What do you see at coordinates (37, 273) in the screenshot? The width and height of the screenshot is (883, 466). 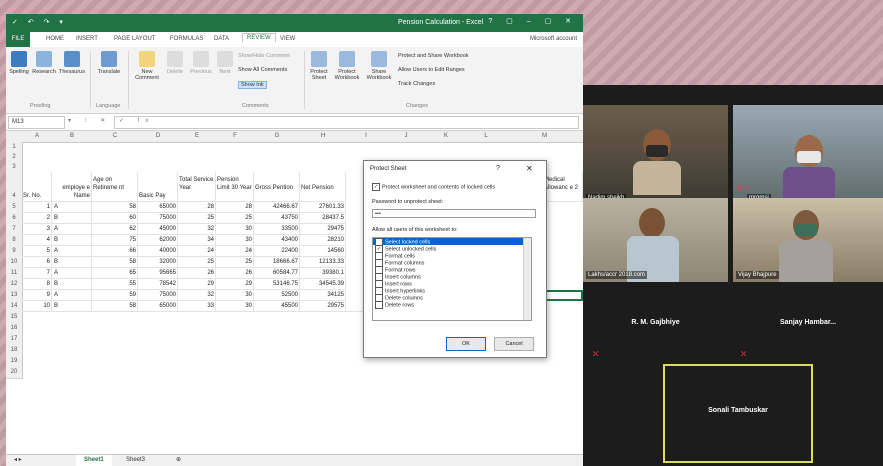 I see `cell-sr: 7` at bounding box center [37, 273].